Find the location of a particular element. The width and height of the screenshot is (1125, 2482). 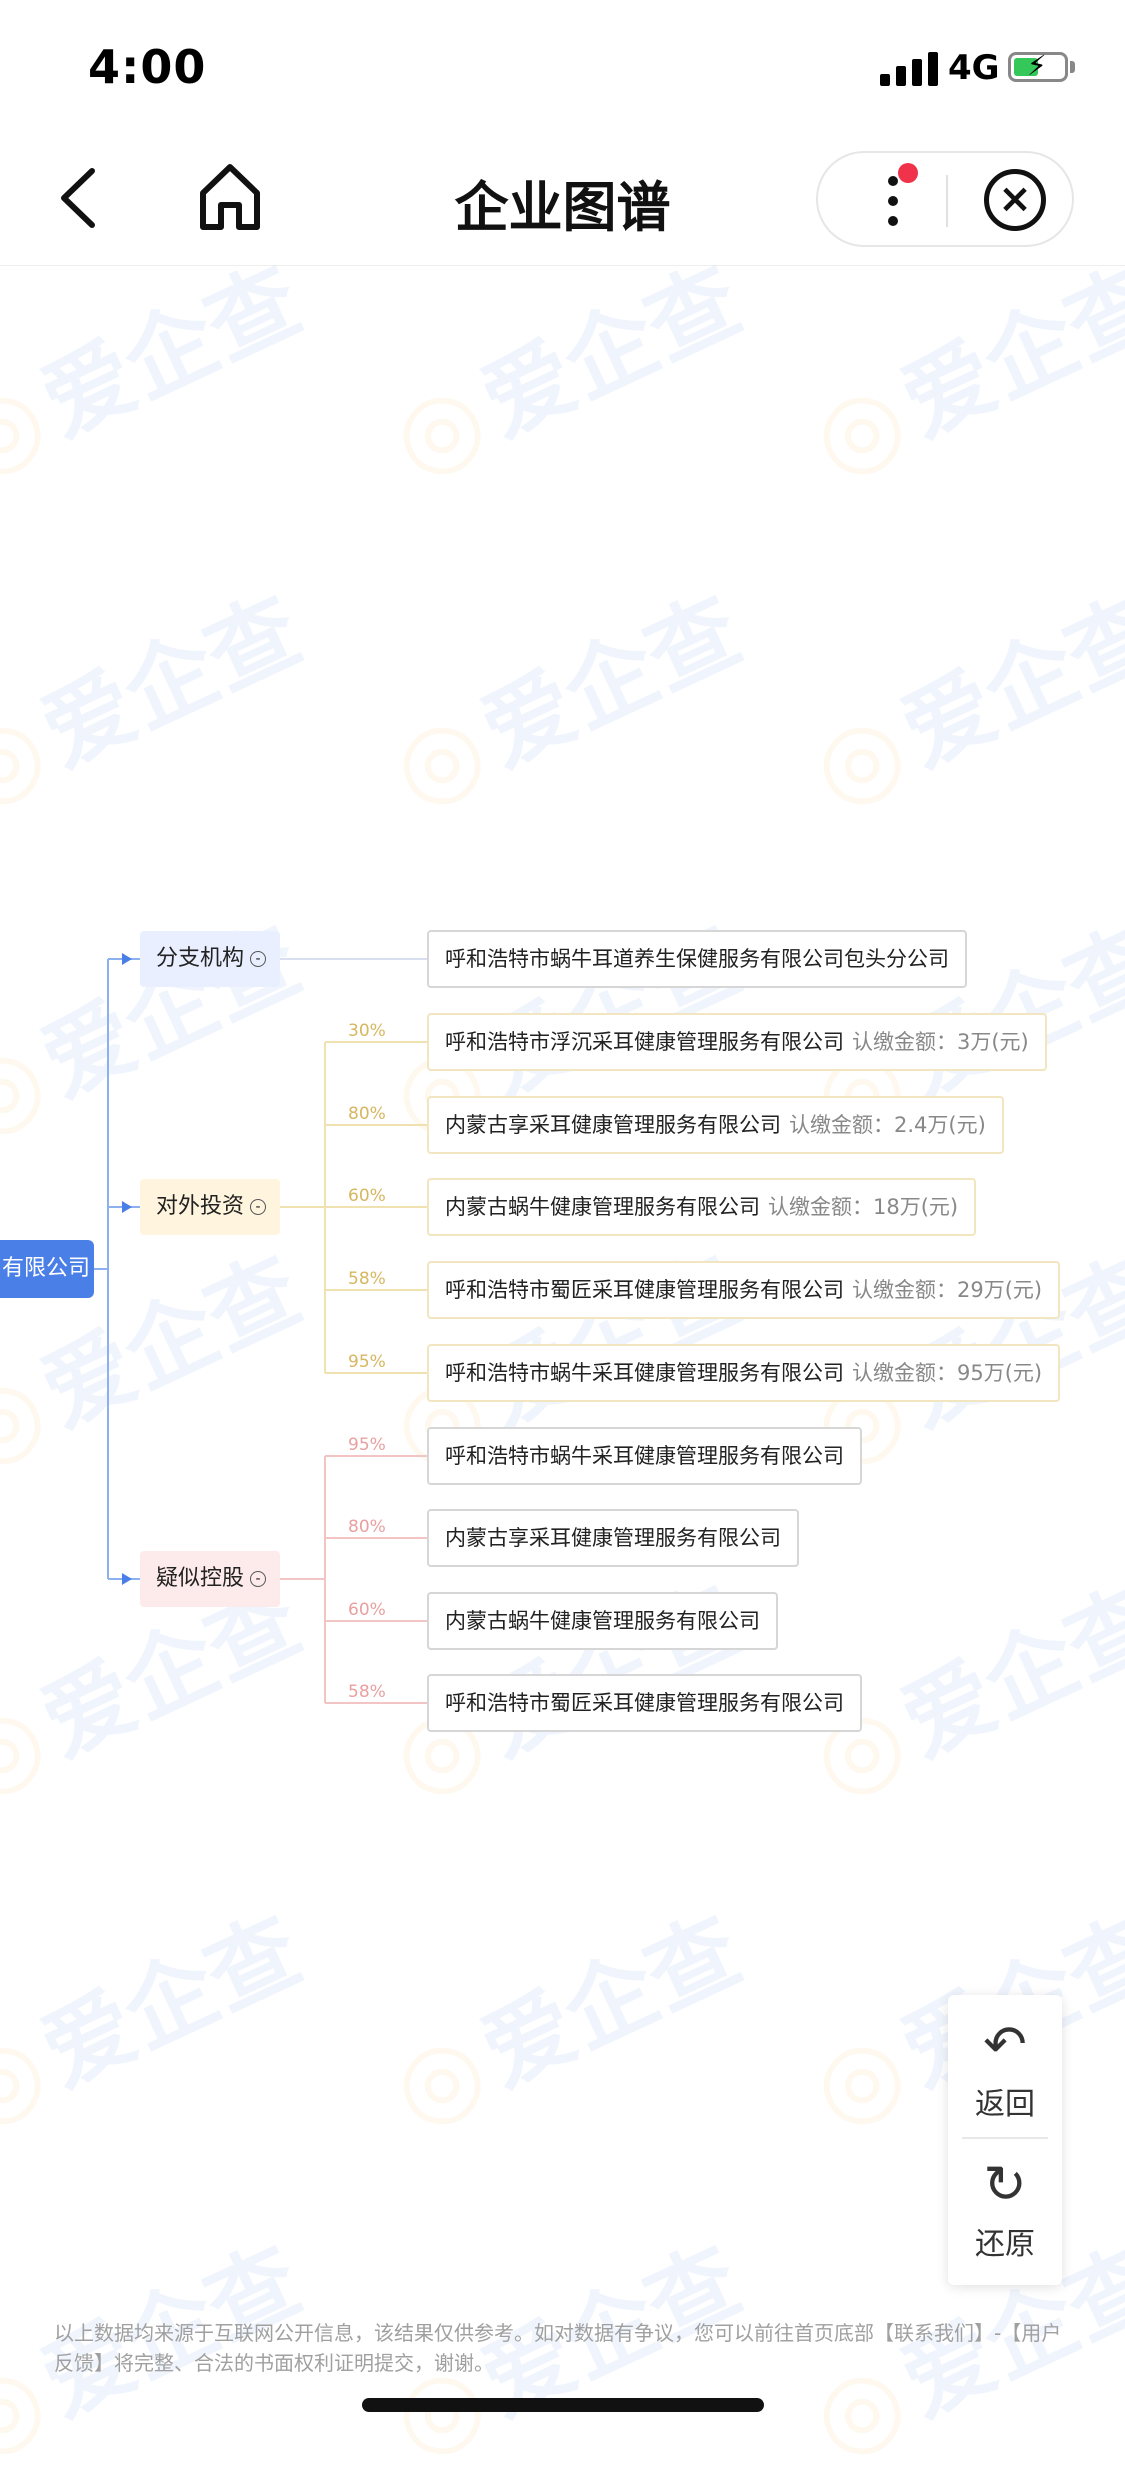

back-button: ↶ 返回 is located at coordinates (1005, 2068).